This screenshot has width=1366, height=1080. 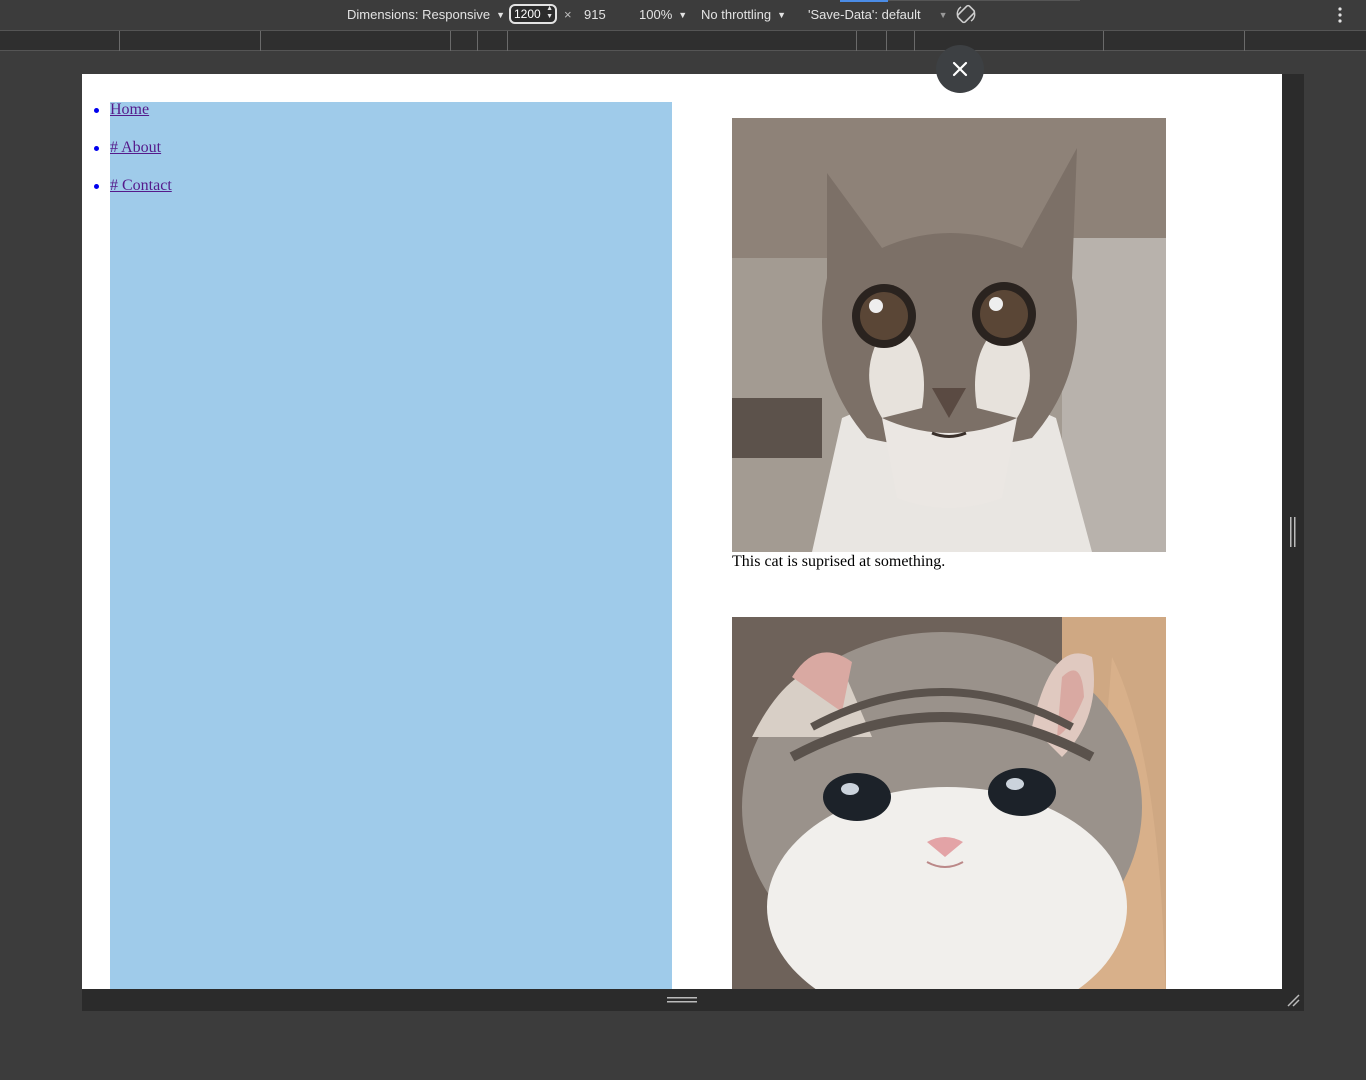 What do you see at coordinates (736, 14) in the screenshot?
I see `throttling-label: No throttling` at bounding box center [736, 14].